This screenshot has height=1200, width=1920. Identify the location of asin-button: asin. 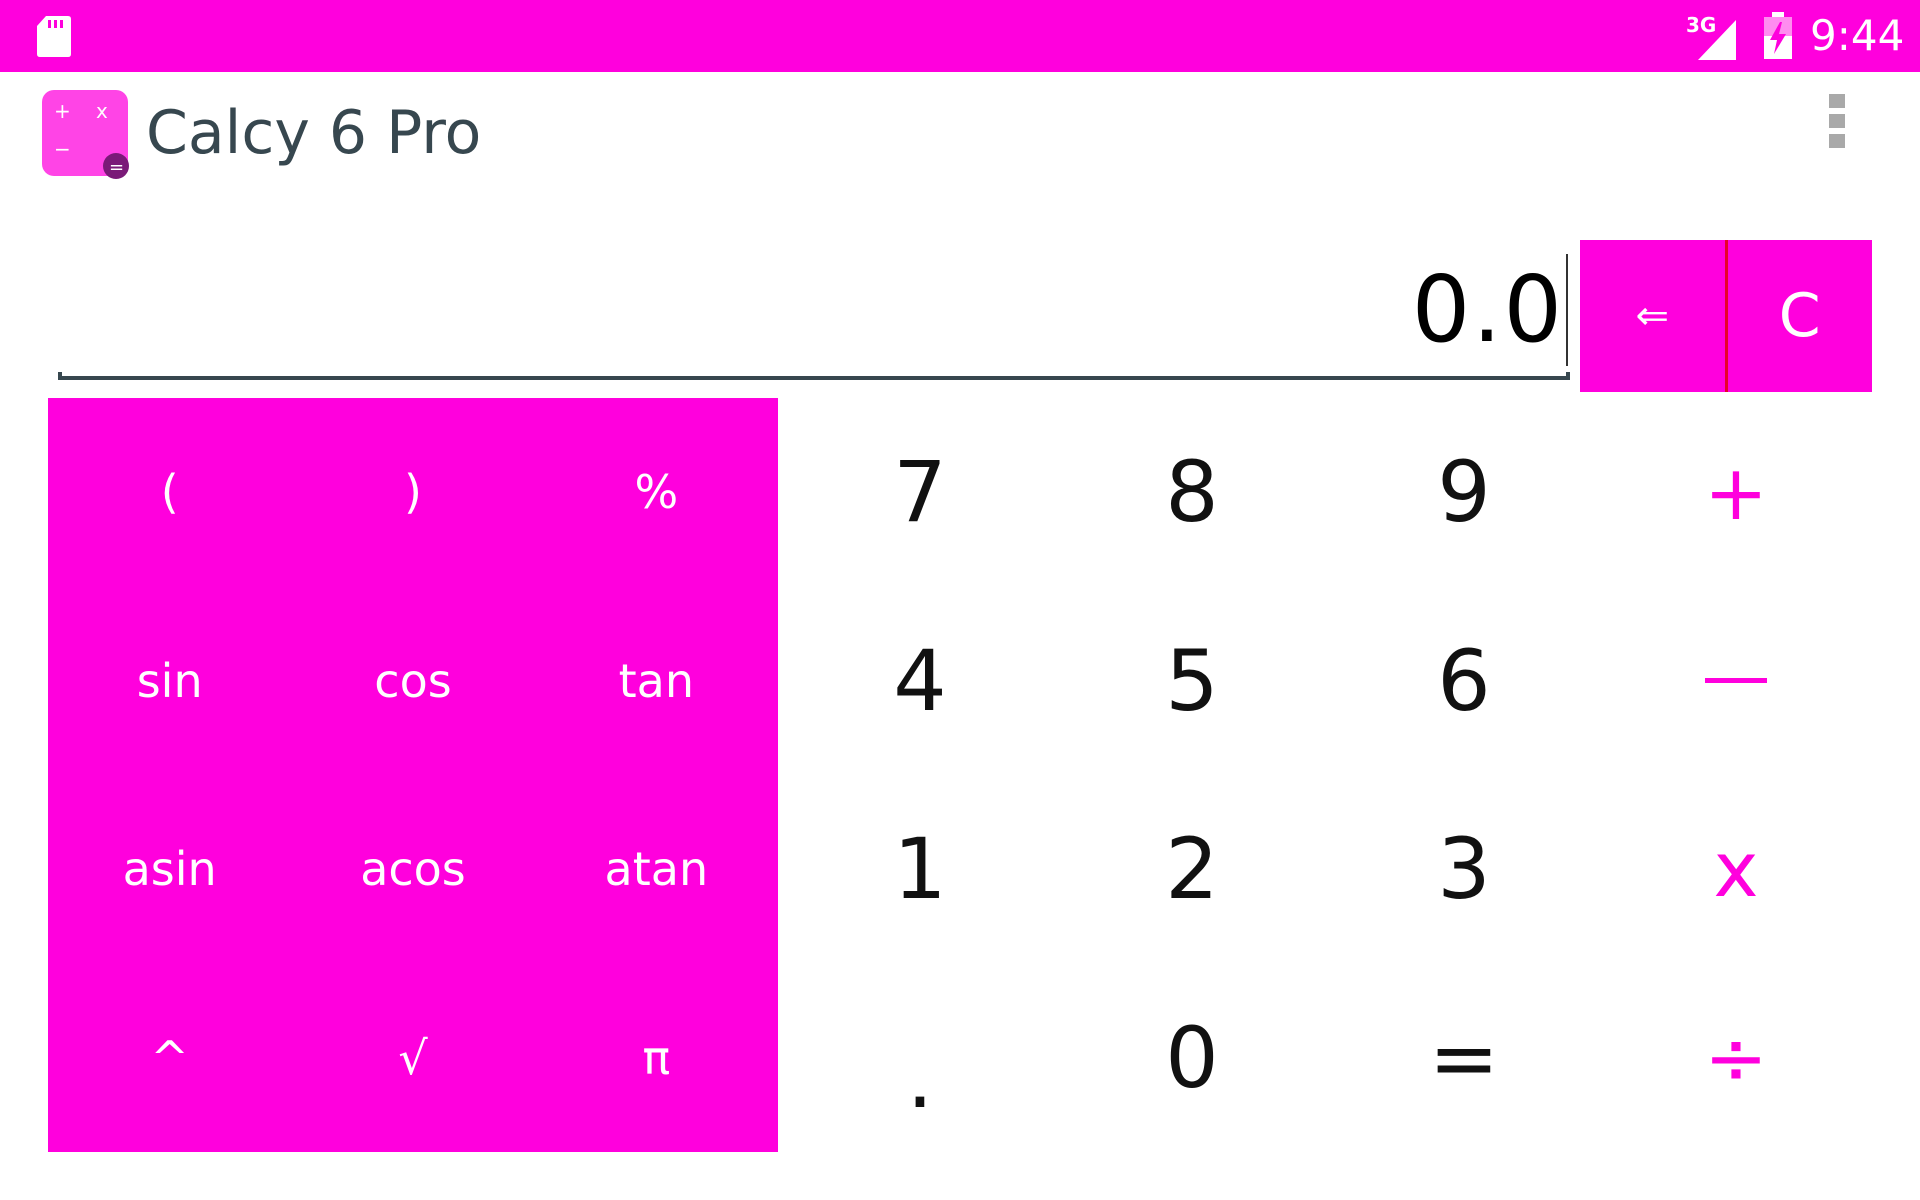
(169, 869).